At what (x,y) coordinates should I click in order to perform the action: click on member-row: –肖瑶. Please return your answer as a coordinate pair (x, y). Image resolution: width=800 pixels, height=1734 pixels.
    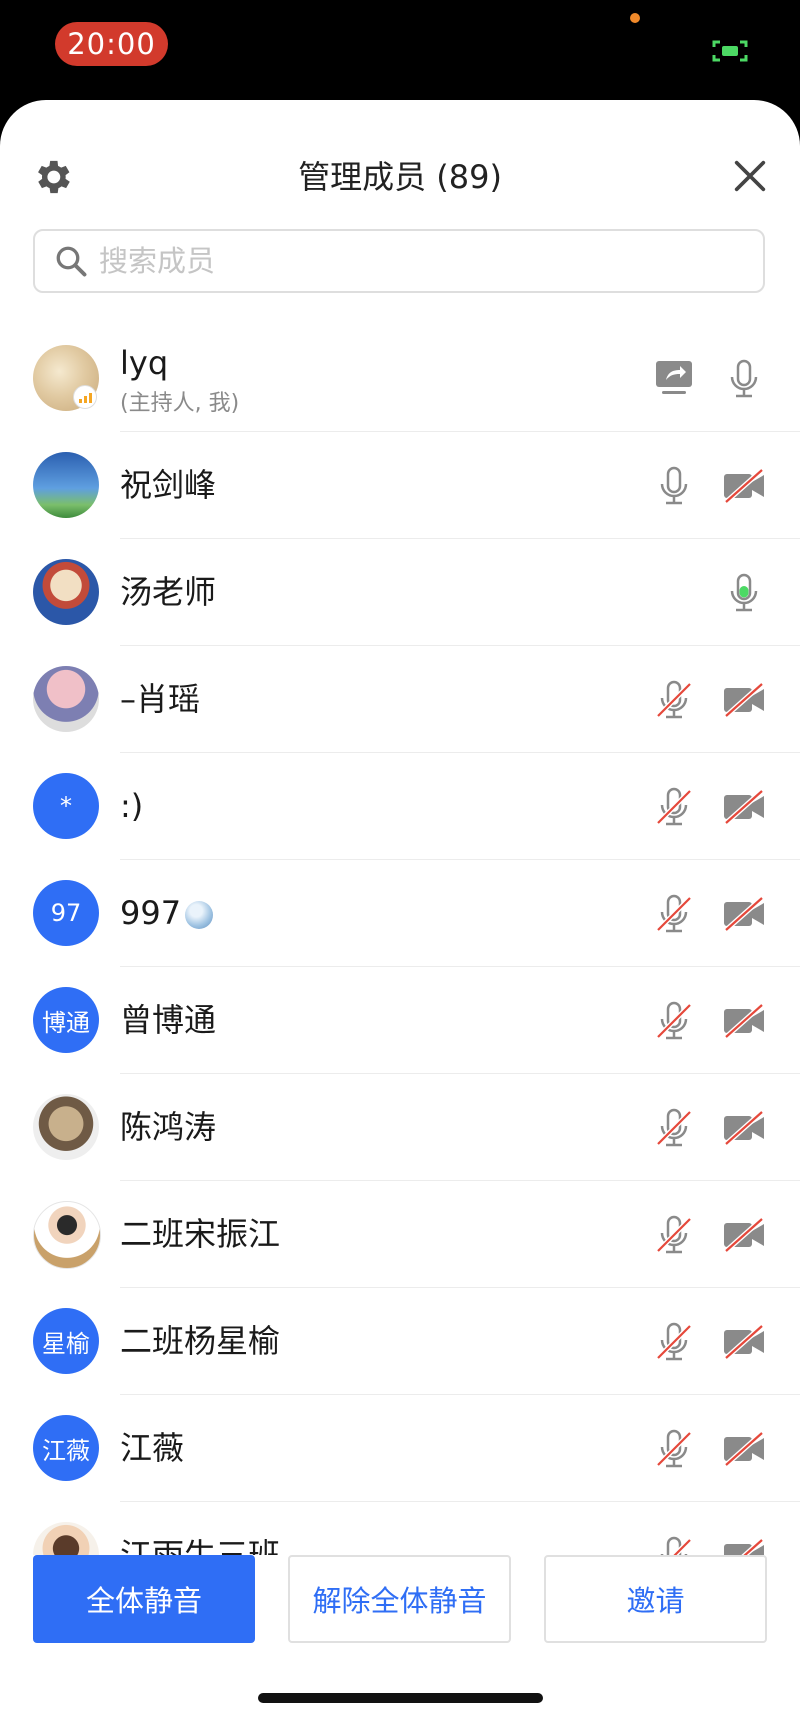
    Looking at the image, I should click on (400, 699).